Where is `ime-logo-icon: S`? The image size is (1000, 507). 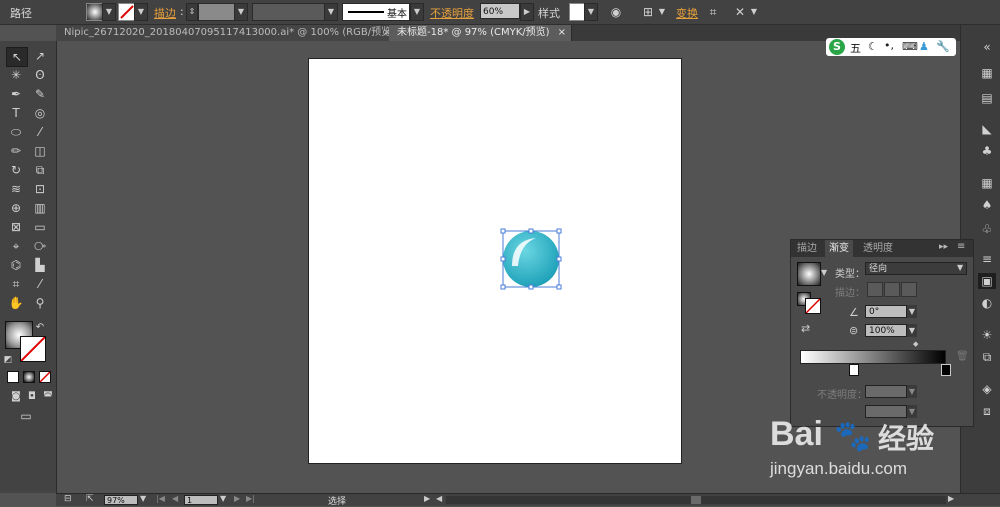
ime-logo-icon: S is located at coordinates (837, 47).